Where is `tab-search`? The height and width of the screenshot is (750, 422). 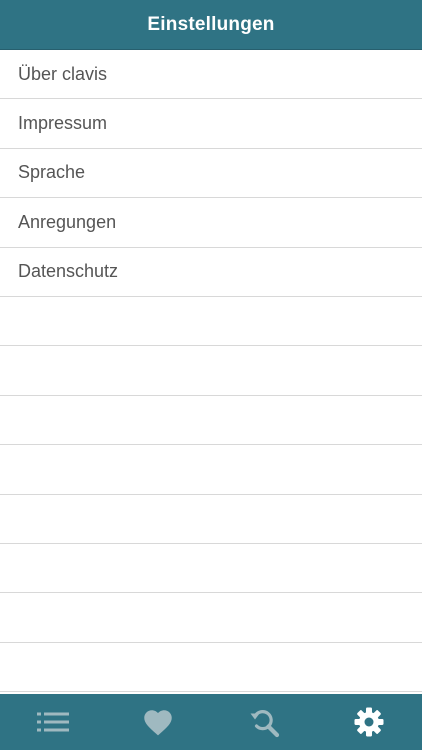 tab-search is located at coordinates (264, 722).